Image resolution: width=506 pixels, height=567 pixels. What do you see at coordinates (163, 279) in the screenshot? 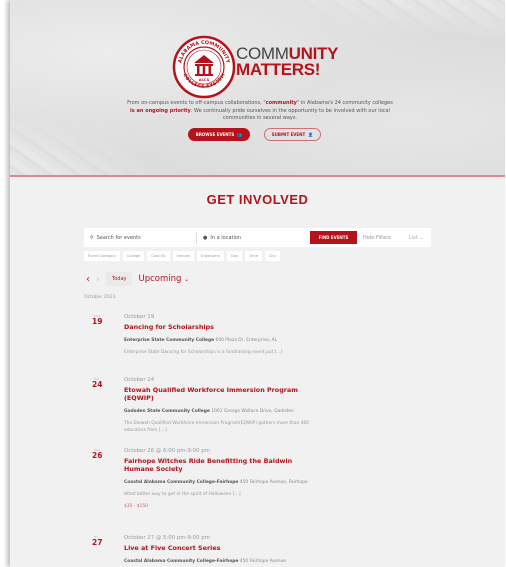
I see `upcoming-dropdown: Upcoming ⌄` at bounding box center [163, 279].